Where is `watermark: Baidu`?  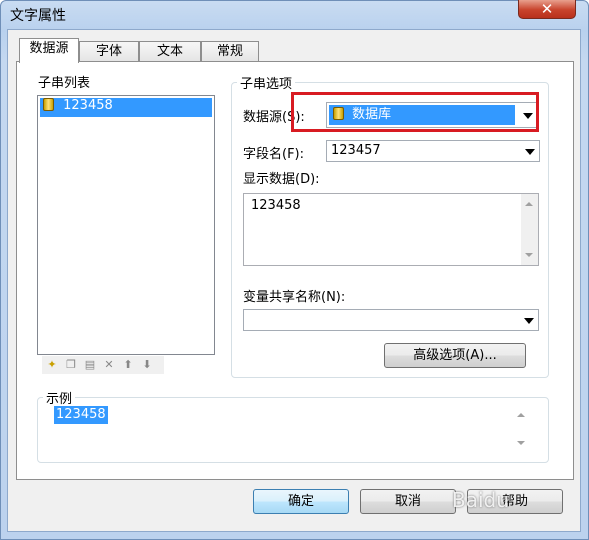
watermark: Baidu is located at coordinates (480, 500).